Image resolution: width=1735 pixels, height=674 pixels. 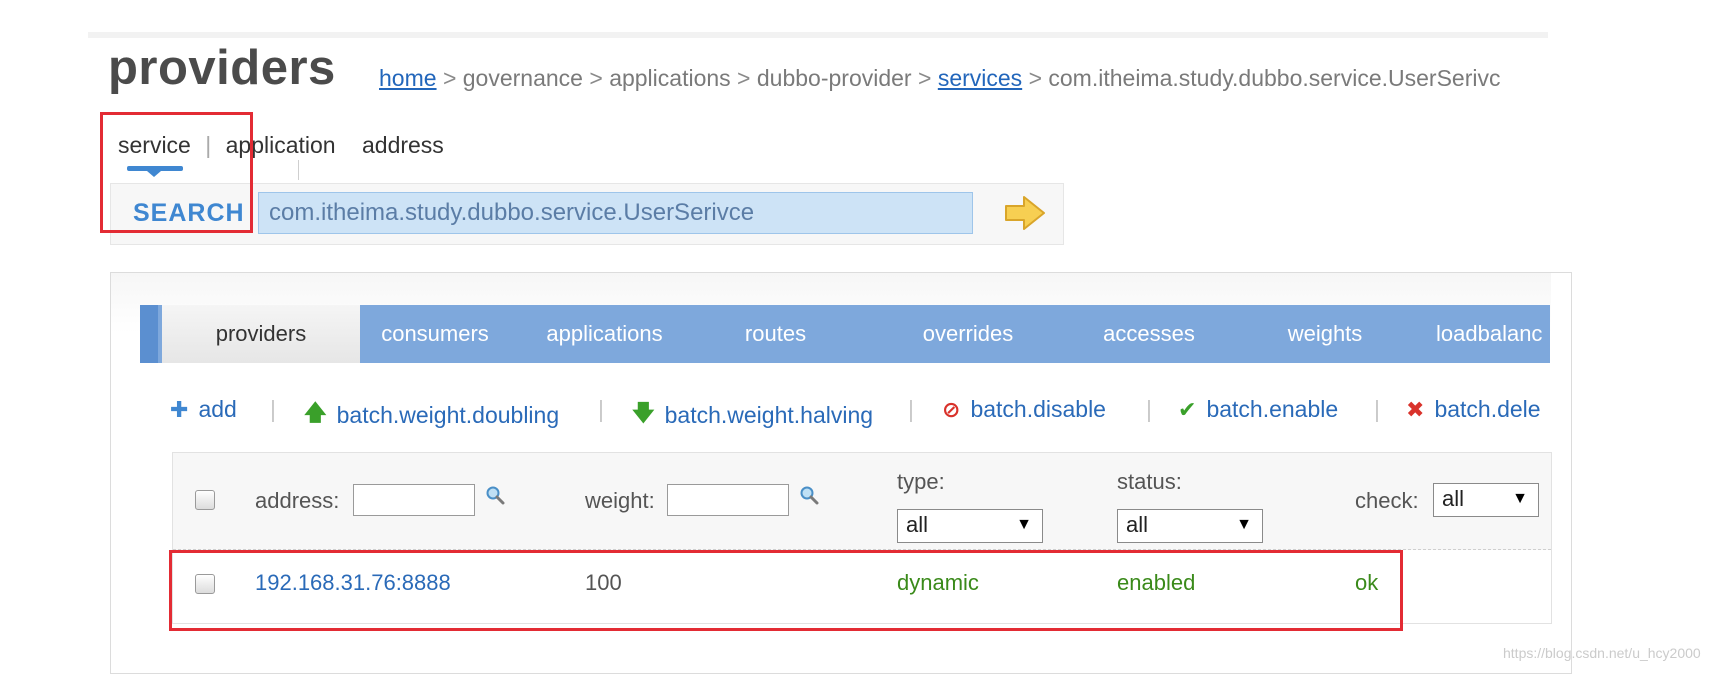 What do you see at coordinates (1387, 500) in the screenshot?
I see `check-filter-label: check:` at bounding box center [1387, 500].